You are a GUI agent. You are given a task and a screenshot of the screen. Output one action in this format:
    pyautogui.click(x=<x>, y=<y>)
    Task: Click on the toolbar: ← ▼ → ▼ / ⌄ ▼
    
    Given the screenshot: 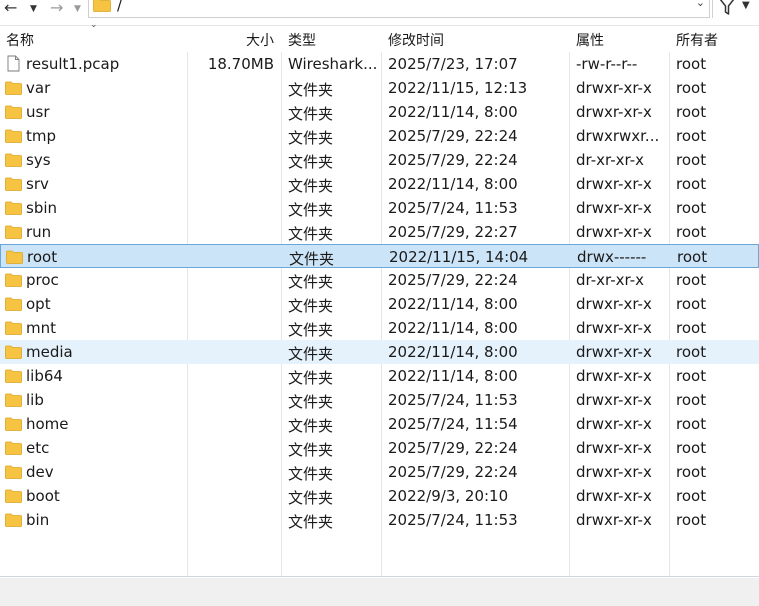 What is the action you would take?
    pyautogui.click(x=379, y=10)
    